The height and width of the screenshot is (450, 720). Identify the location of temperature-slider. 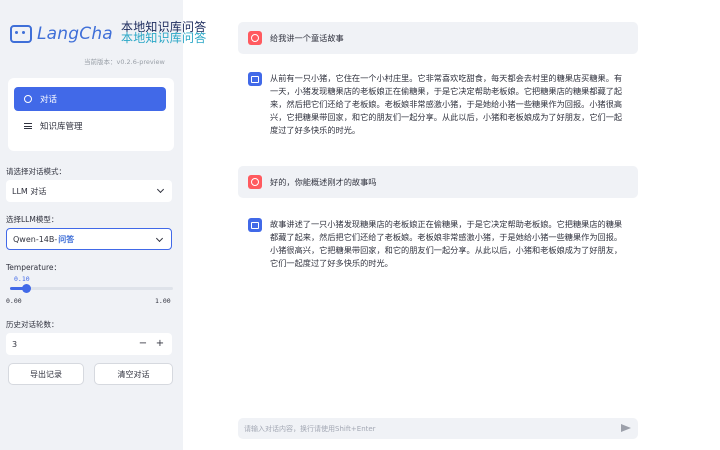
(91, 288).